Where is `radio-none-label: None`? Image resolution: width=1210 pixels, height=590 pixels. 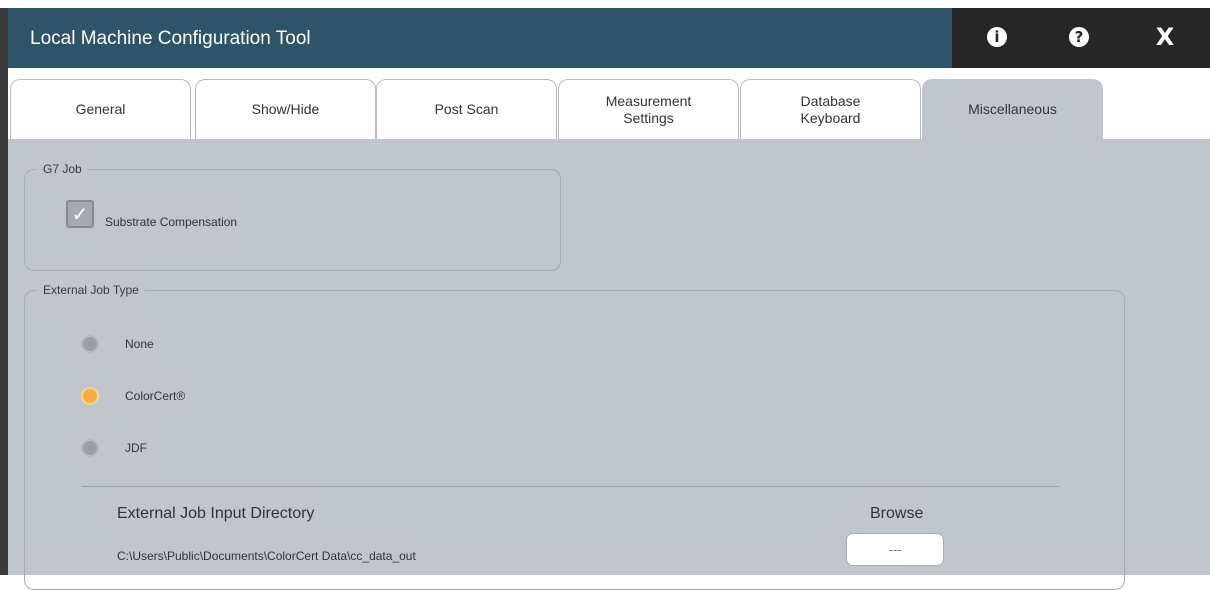
radio-none-label: None is located at coordinates (139, 344).